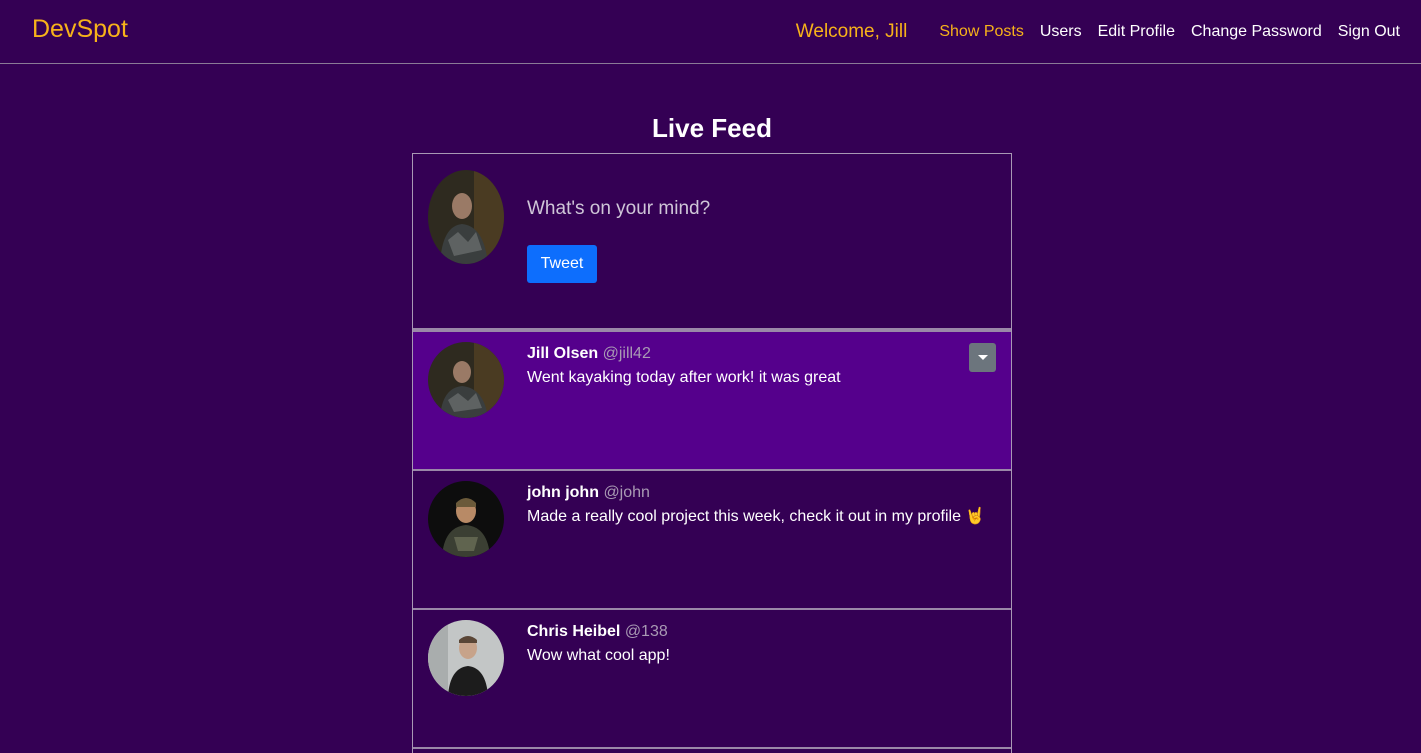 This screenshot has width=1421, height=753. Describe the element at coordinates (712, 128) in the screenshot. I see `page-title: Live Feed` at that location.